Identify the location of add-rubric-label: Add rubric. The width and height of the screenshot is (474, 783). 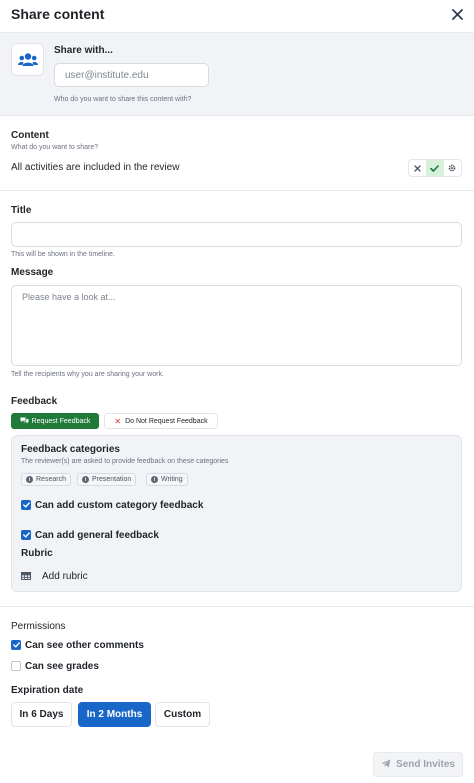
(65, 576).